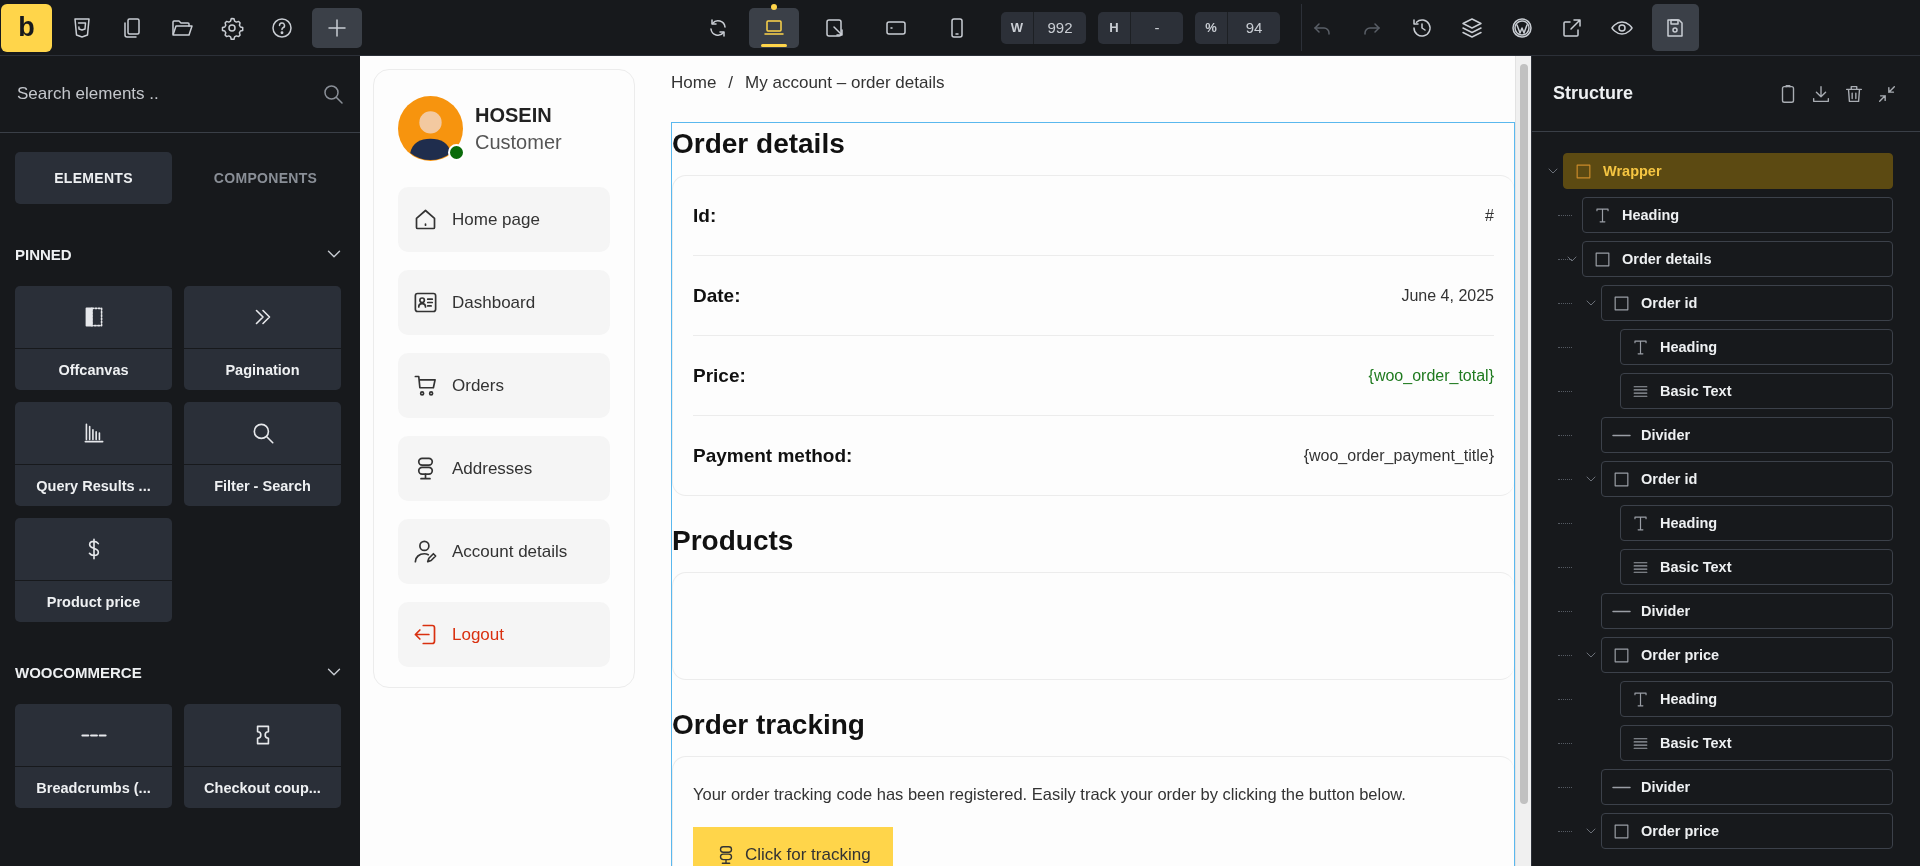  Describe the element at coordinates (425, 551) in the screenshot. I see `user-edit-icon` at that location.